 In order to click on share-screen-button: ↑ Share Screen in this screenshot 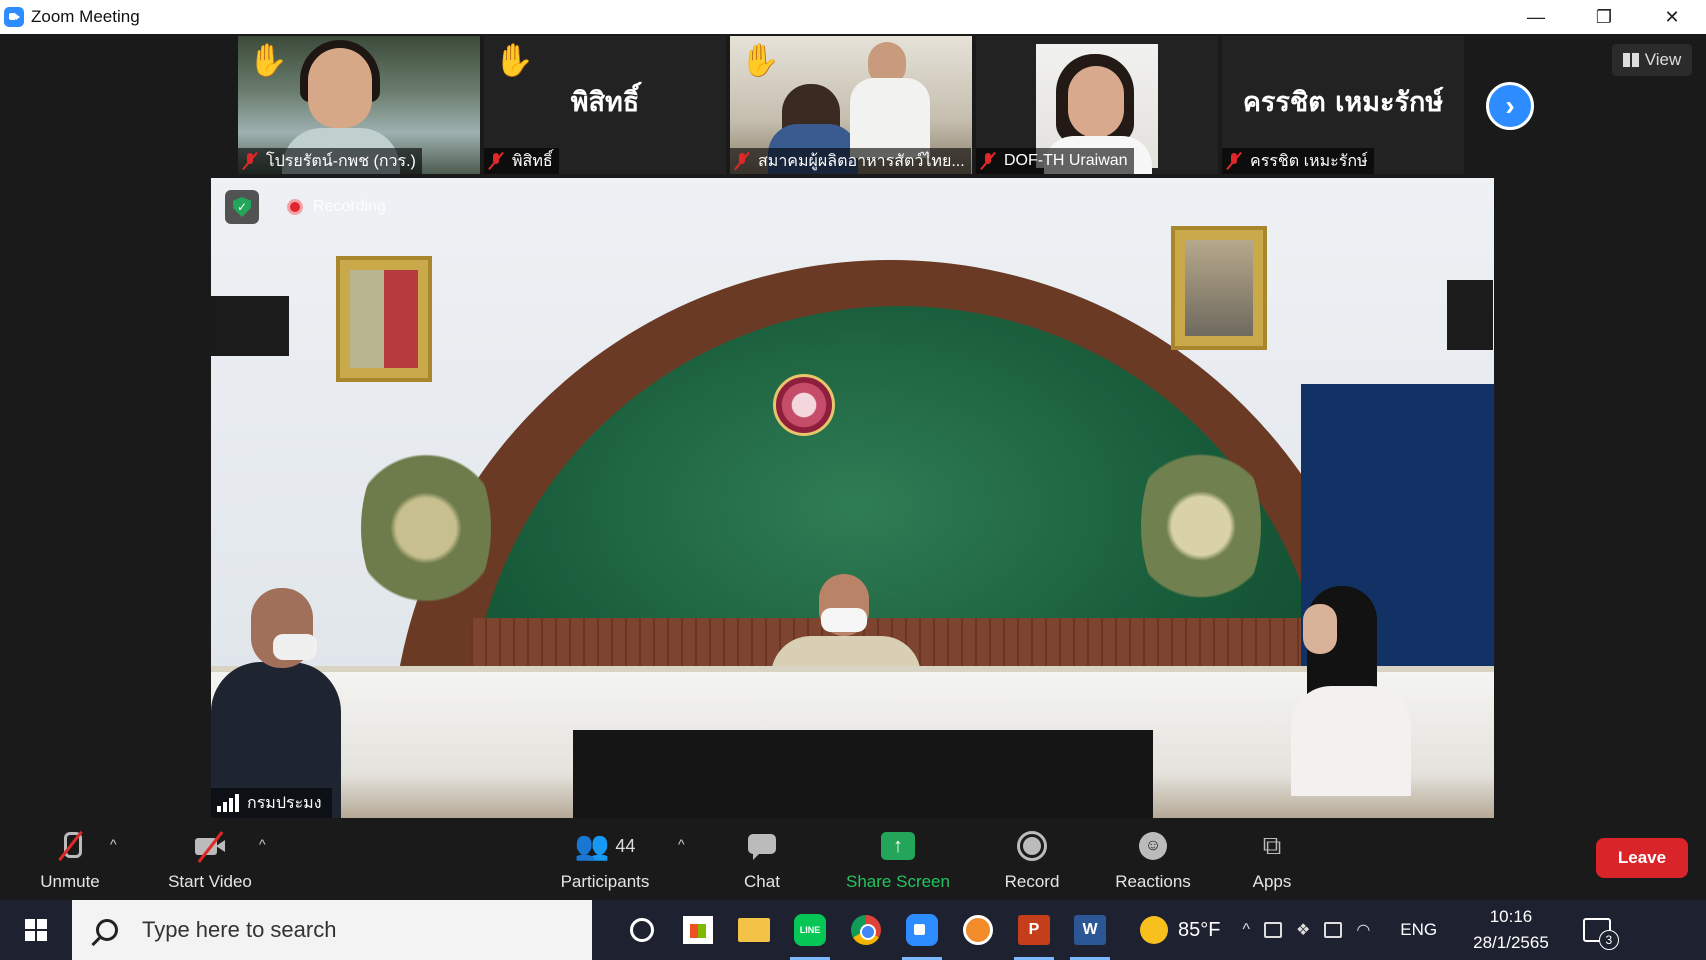, I will do `click(898, 861)`.